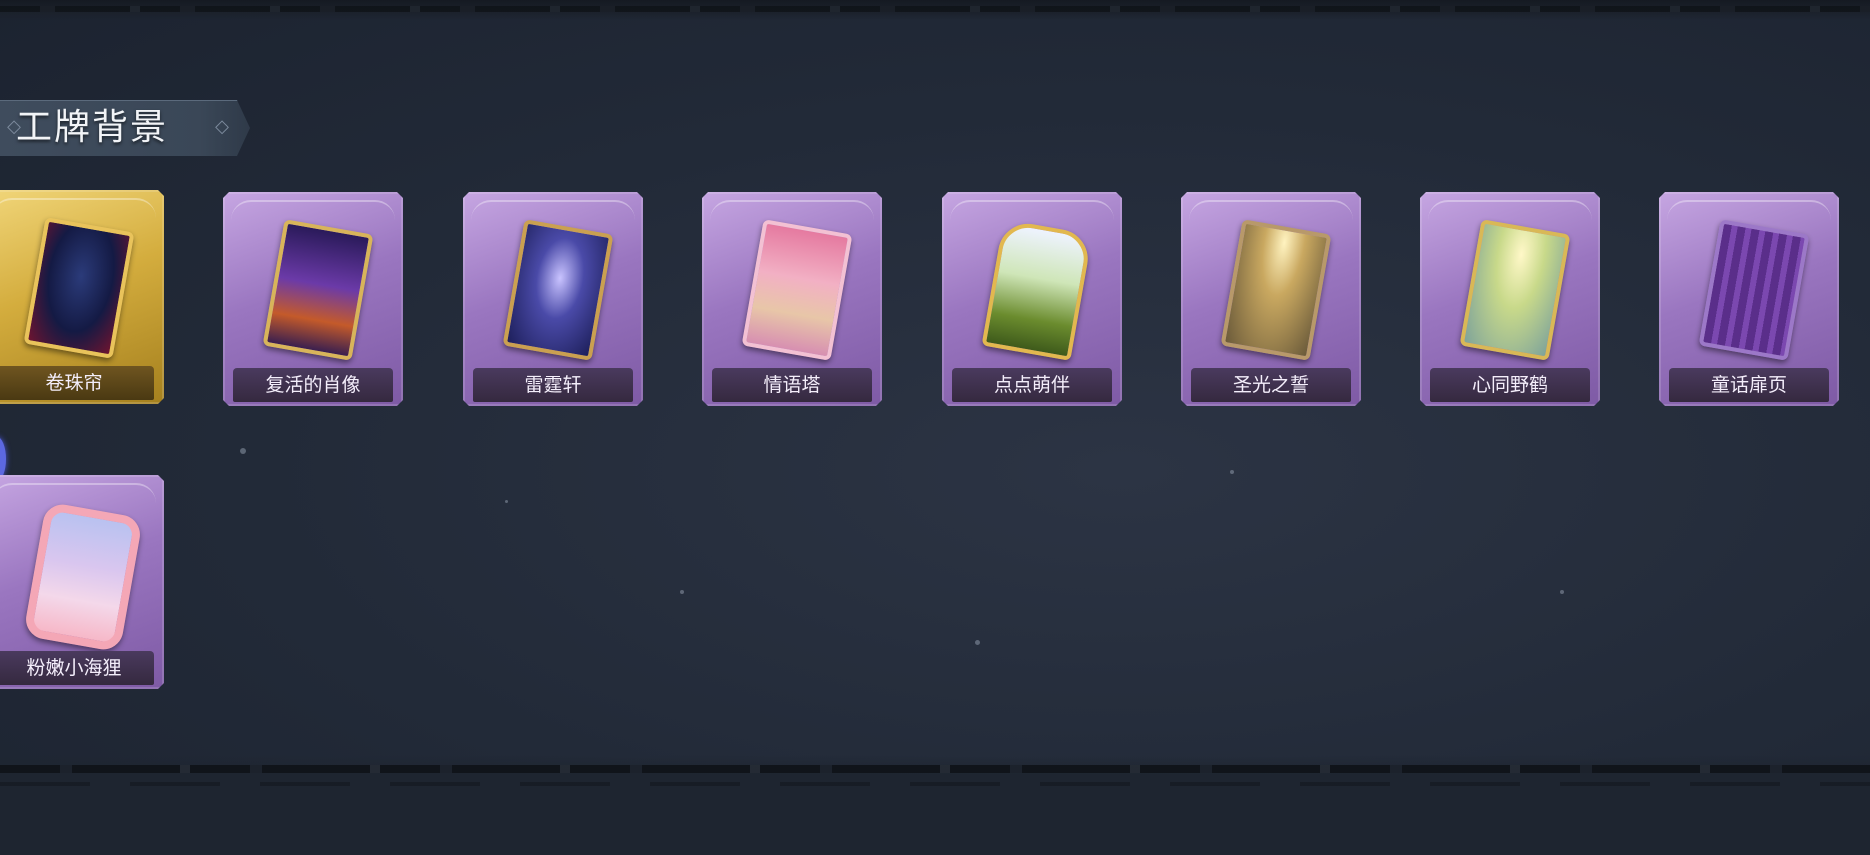 This screenshot has height=855, width=1870. I want to click on card-label-bar: 圣光之誓, so click(1271, 385).